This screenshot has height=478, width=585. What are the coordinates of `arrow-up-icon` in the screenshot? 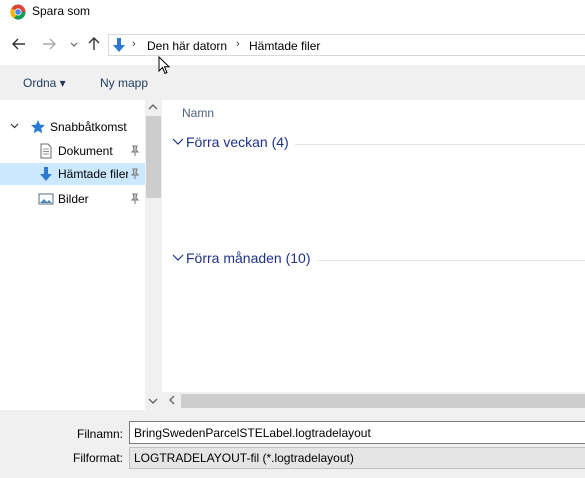 It's located at (94, 43).